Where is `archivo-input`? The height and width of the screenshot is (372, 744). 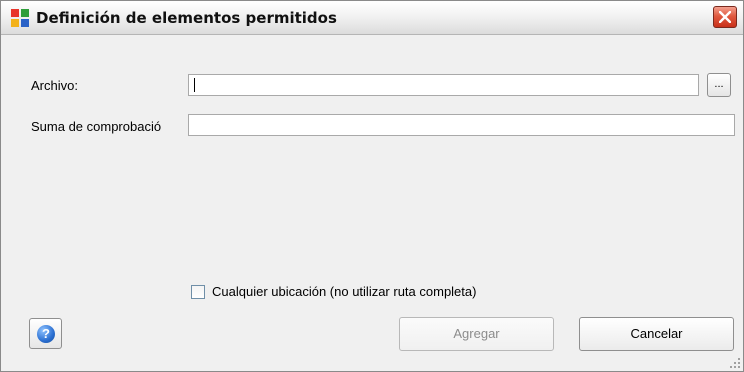
archivo-input is located at coordinates (443, 85).